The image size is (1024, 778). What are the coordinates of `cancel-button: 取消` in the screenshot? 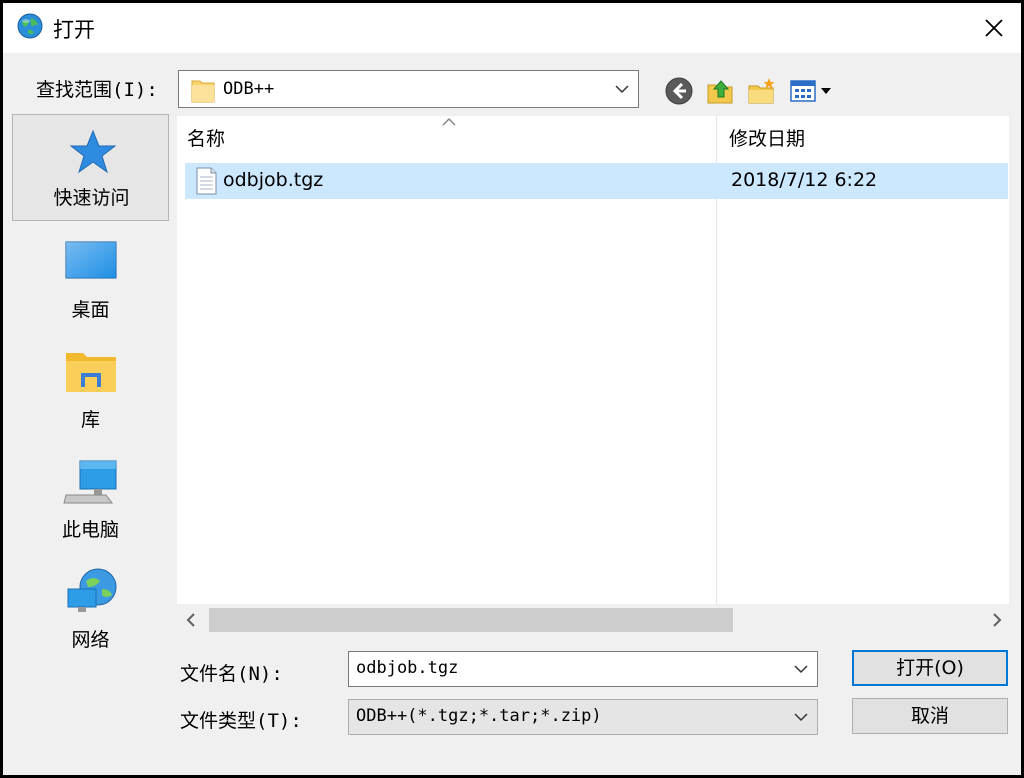 It's located at (930, 716).